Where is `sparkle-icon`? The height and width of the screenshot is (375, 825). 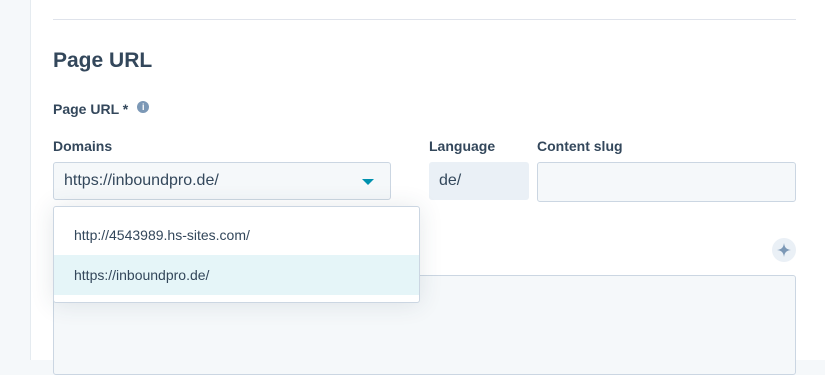
sparkle-icon is located at coordinates (784, 250).